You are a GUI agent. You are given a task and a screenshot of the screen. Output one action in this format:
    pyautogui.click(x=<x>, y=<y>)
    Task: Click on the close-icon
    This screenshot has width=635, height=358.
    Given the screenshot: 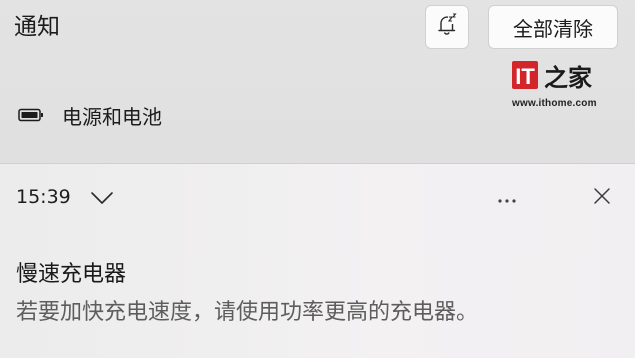 What is the action you would take?
    pyautogui.click(x=602, y=198)
    